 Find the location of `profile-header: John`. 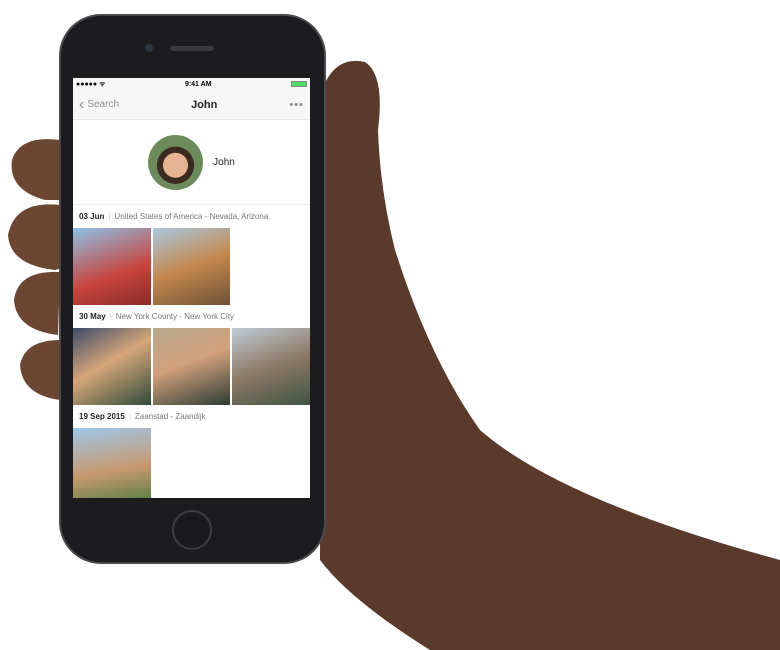

profile-header: John is located at coordinates (191, 162).